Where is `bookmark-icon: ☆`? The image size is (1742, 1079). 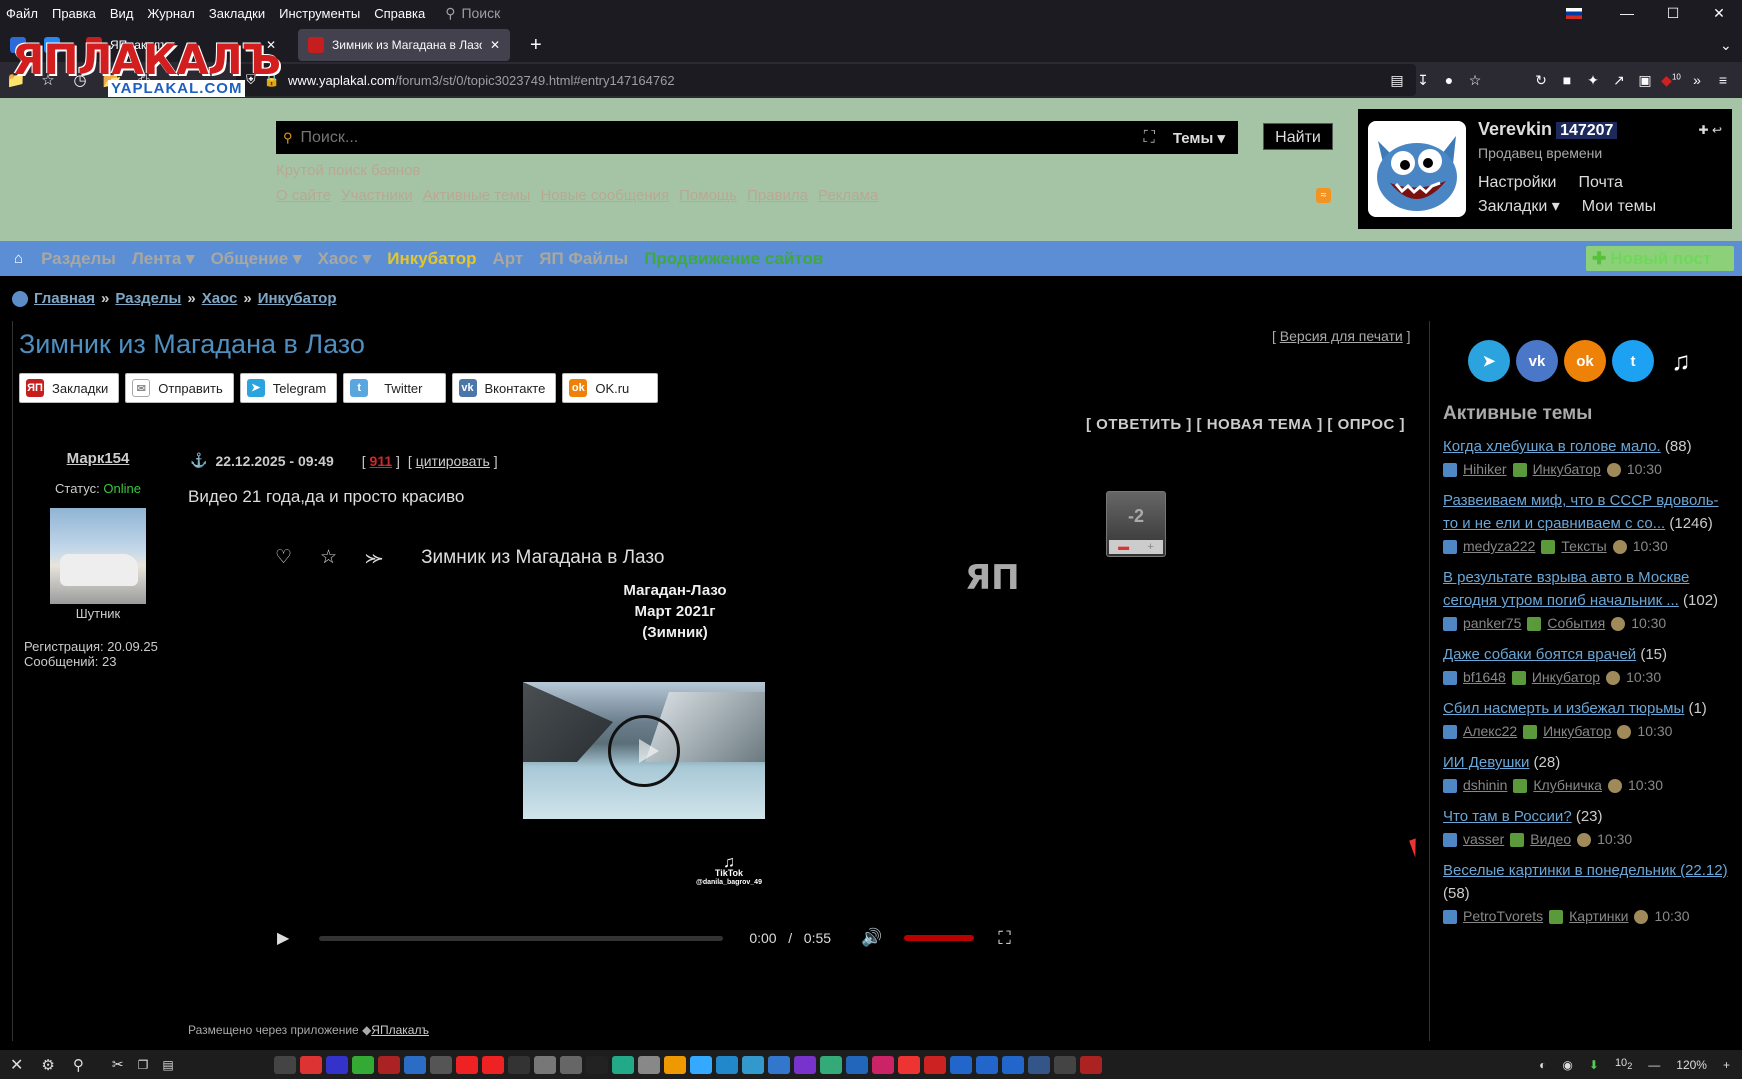
bookmark-icon: ☆ is located at coordinates (1475, 80).